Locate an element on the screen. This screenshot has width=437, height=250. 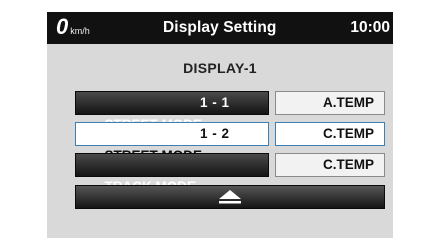
mode-button-track: TRACK MODE is located at coordinates (172, 173).